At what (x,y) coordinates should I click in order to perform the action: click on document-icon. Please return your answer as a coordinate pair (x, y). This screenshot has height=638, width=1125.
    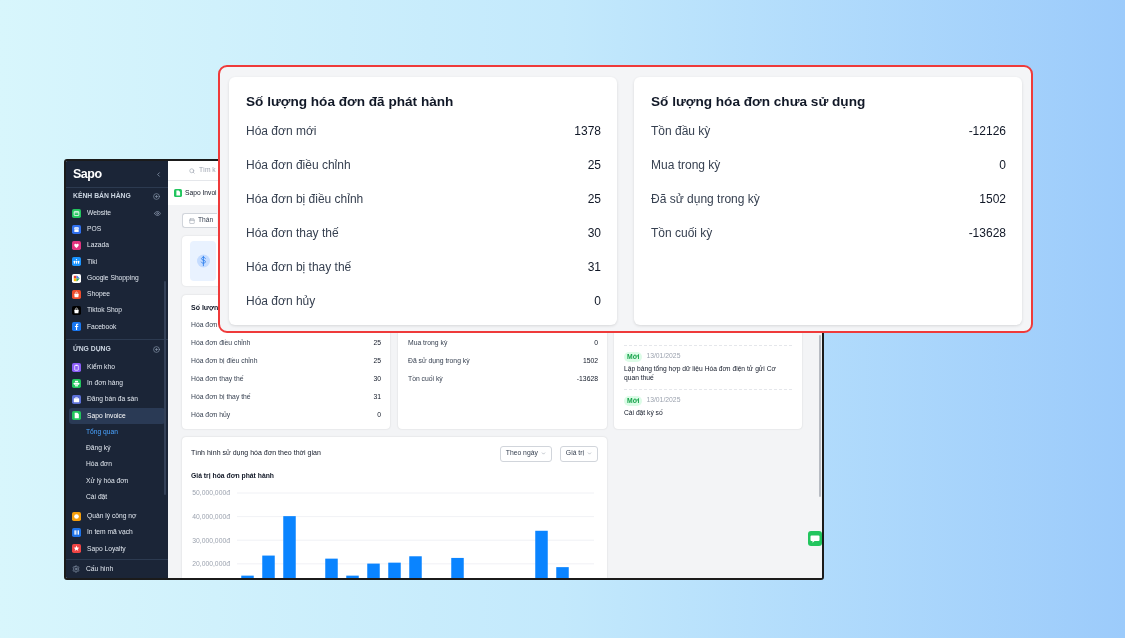
    Looking at the image, I should click on (178, 193).